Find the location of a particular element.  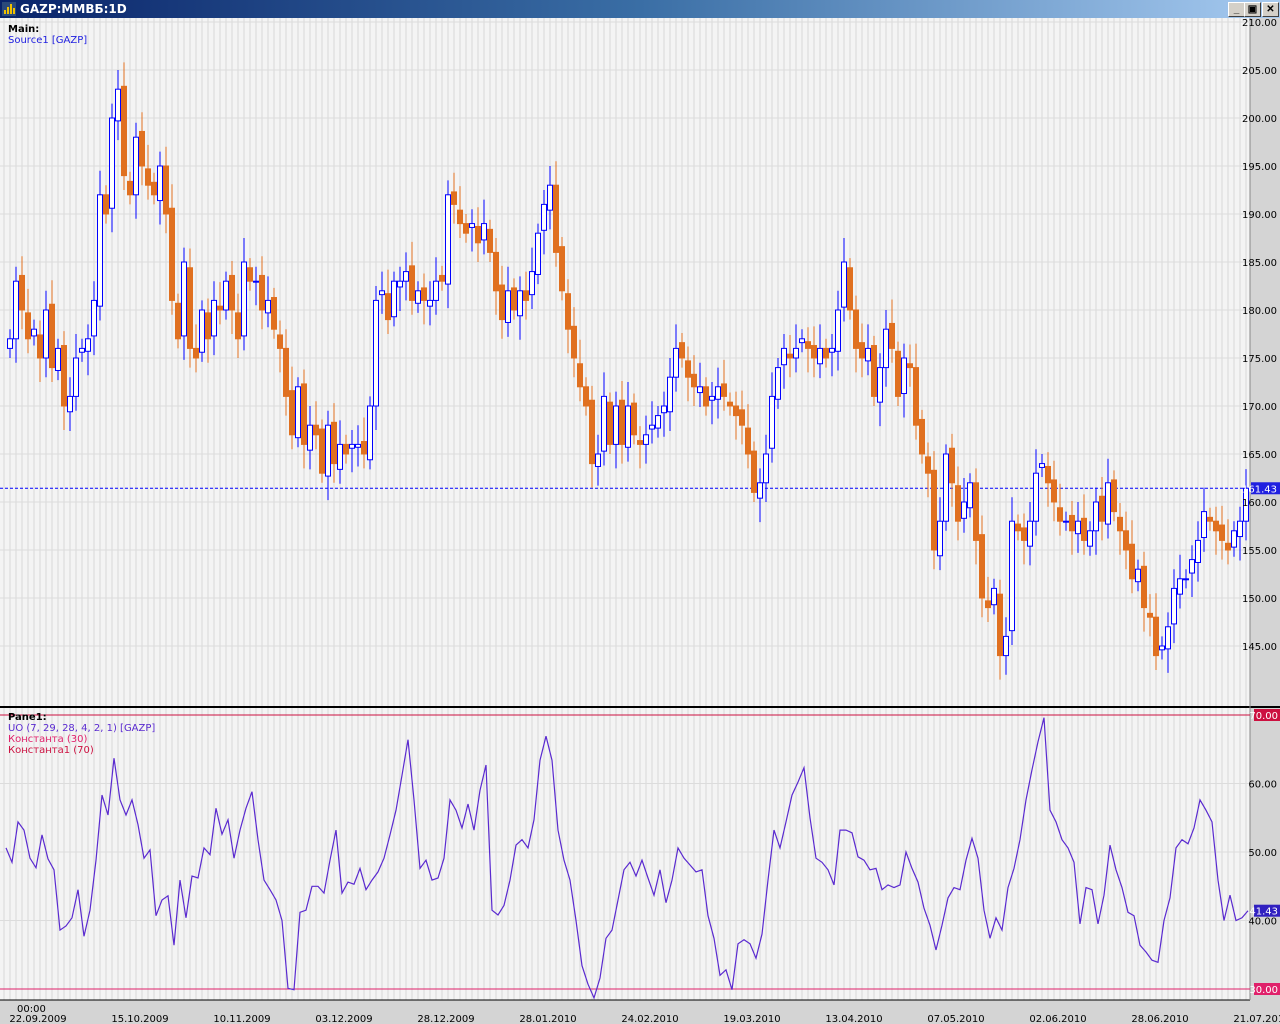

price-tick-label: 210.00 is located at coordinates (1259, 23).